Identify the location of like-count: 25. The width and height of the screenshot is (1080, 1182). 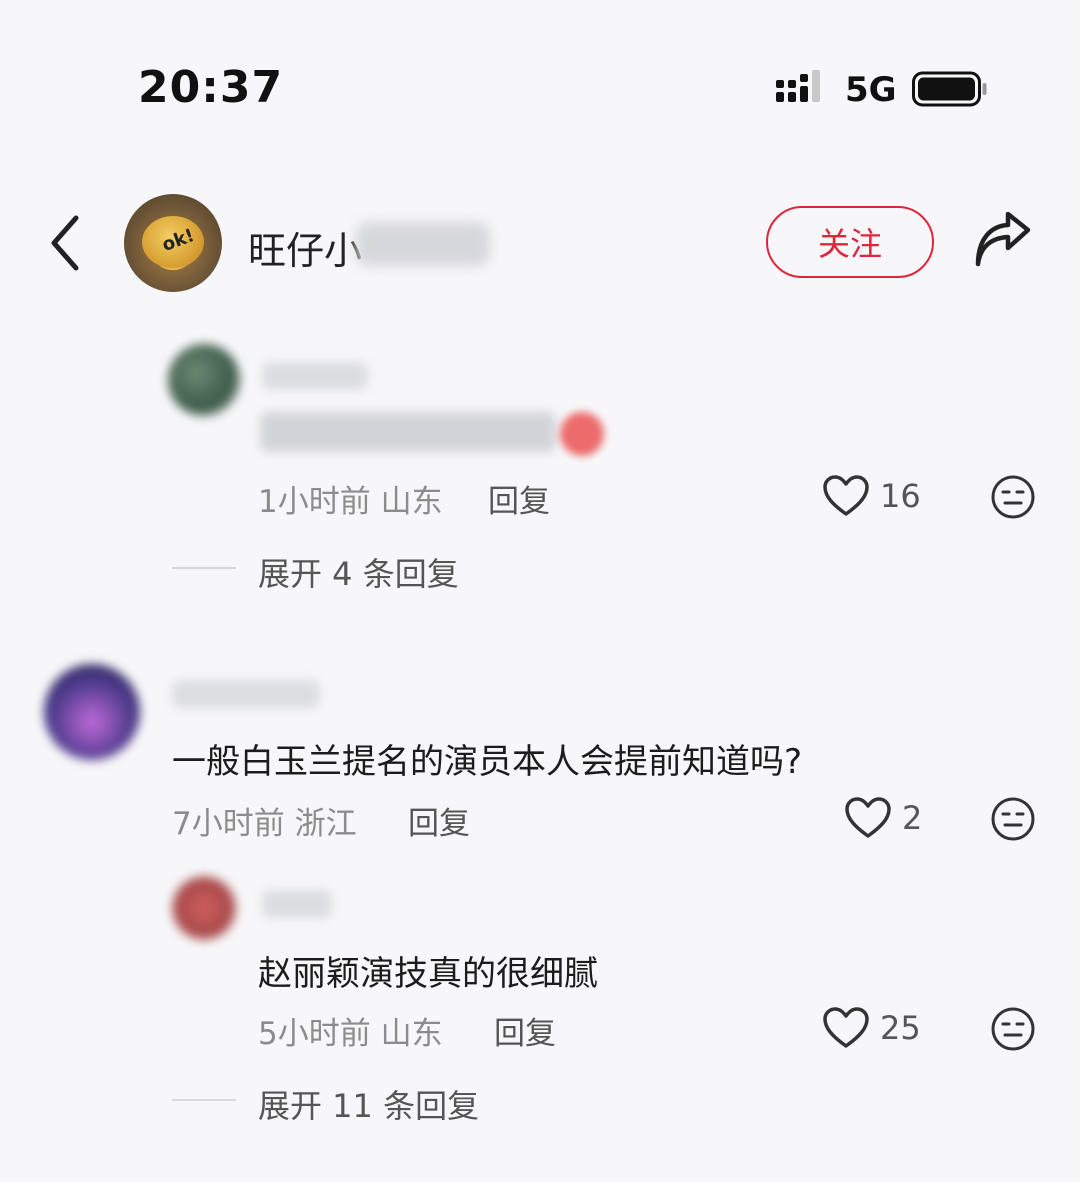
(900, 1028).